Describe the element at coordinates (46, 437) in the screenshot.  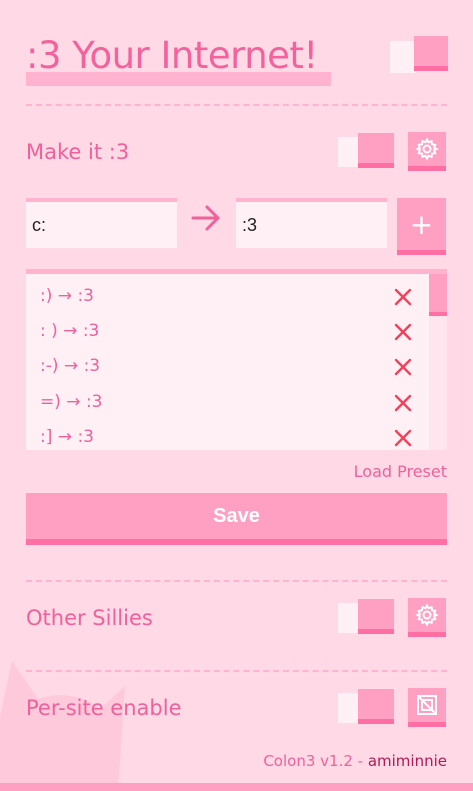
I see `replacement-from: :]` at that location.